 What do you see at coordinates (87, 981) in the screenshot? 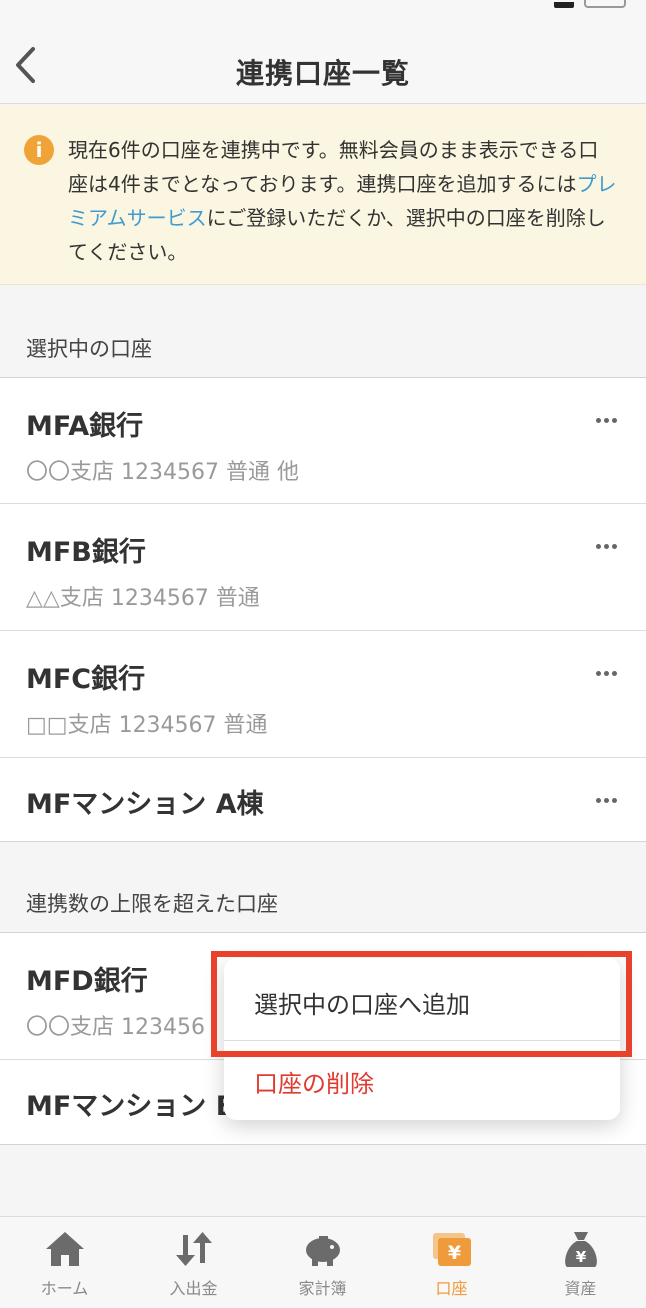
I see `account-name: MFD銀行` at bounding box center [87, 981].